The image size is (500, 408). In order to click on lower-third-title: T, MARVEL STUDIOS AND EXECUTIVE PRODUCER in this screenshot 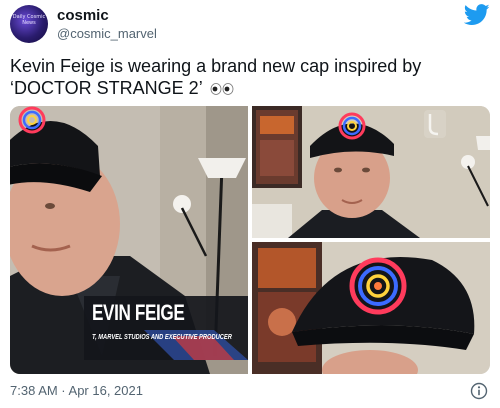, I will do `click(162, 337)`.